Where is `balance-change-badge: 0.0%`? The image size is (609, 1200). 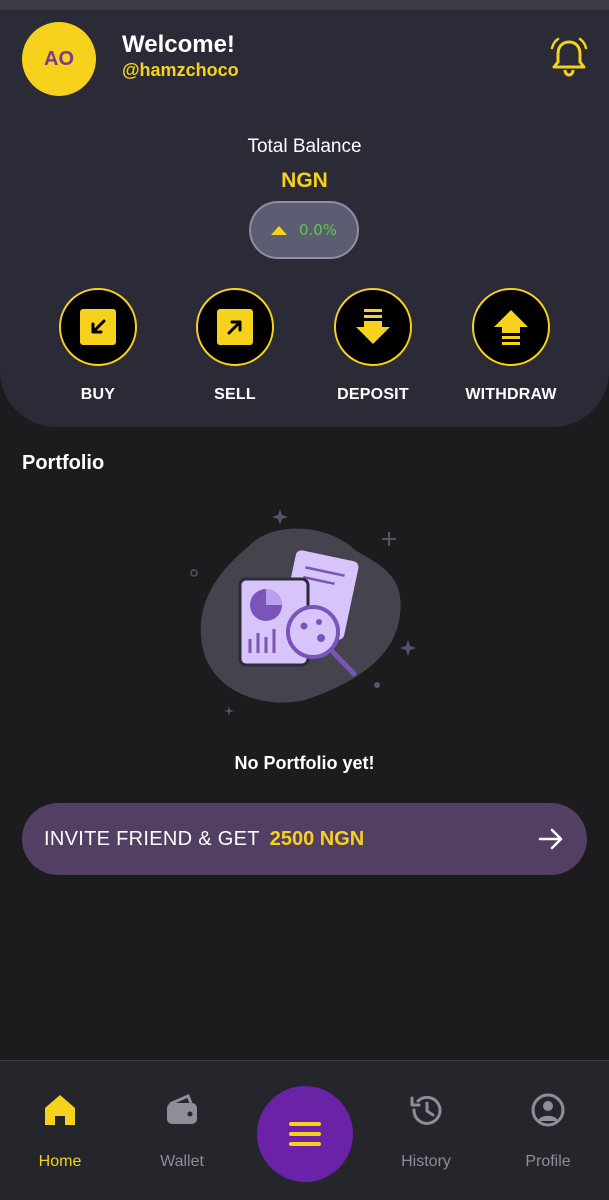 balance-change-badge: 0.0% is located at coordinates (304, 230).